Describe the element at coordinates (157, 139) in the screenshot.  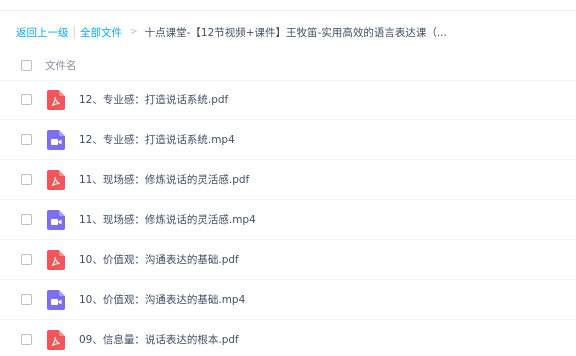
I see `file-name: 12、专业感：打造说话系统.mp4` at that location.